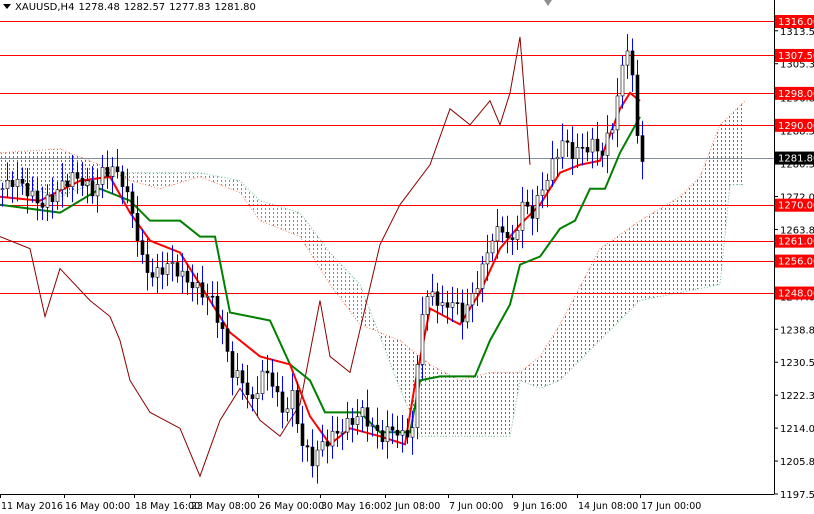  What do you see at coordinates (476, 506) in the screenshot?
I see `x-tick-label: 7 Jun 00:00` at bounding box center [476, 506].